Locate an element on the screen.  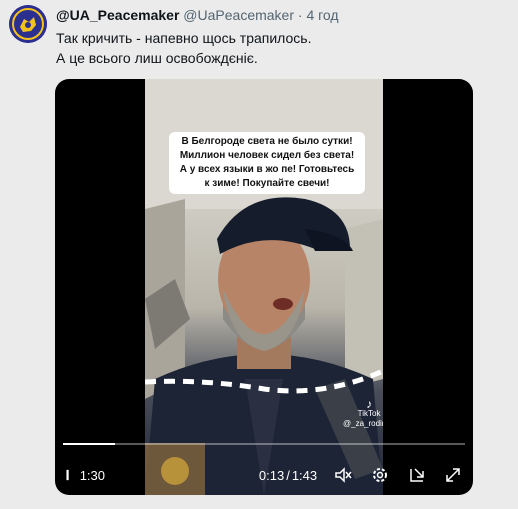
picture-in-picture-icon is located at coordinates (417, 475).